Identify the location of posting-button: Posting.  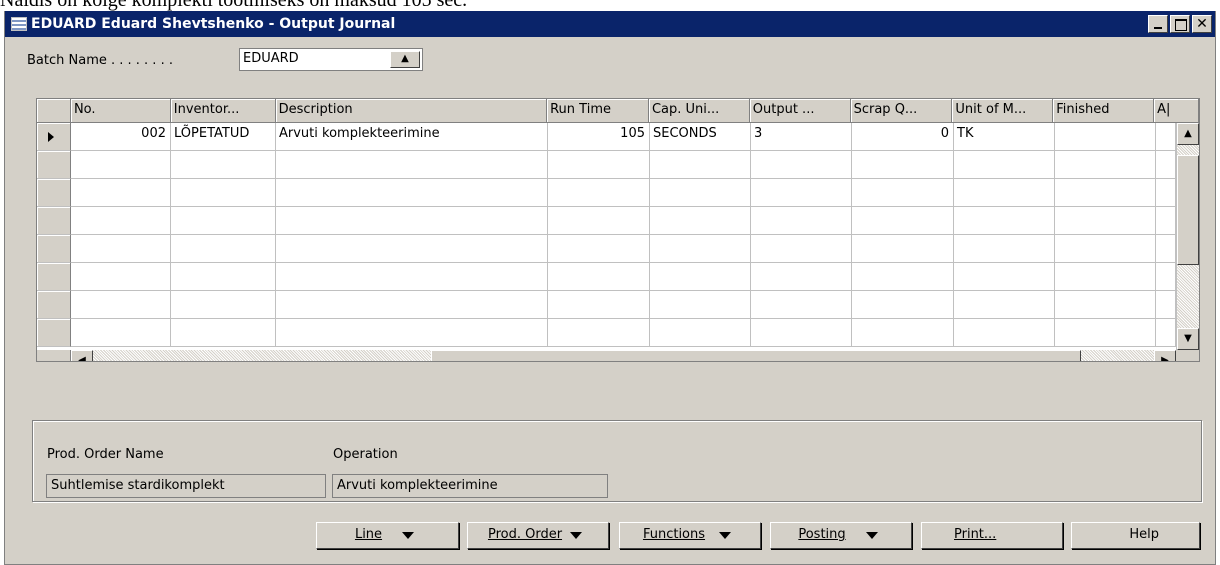
(841, 535).